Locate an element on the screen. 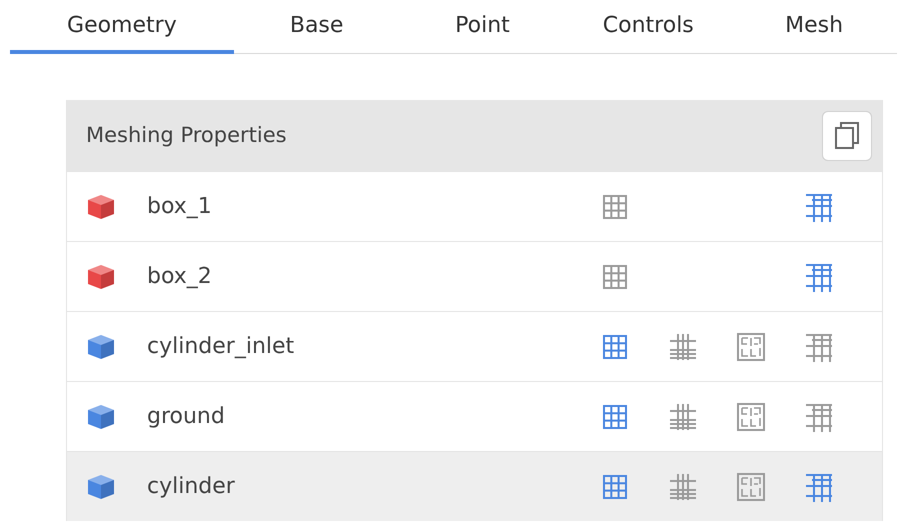 The image size is (907, 532). item-name: cylinder_inlet is located at coordinates (221, 347).